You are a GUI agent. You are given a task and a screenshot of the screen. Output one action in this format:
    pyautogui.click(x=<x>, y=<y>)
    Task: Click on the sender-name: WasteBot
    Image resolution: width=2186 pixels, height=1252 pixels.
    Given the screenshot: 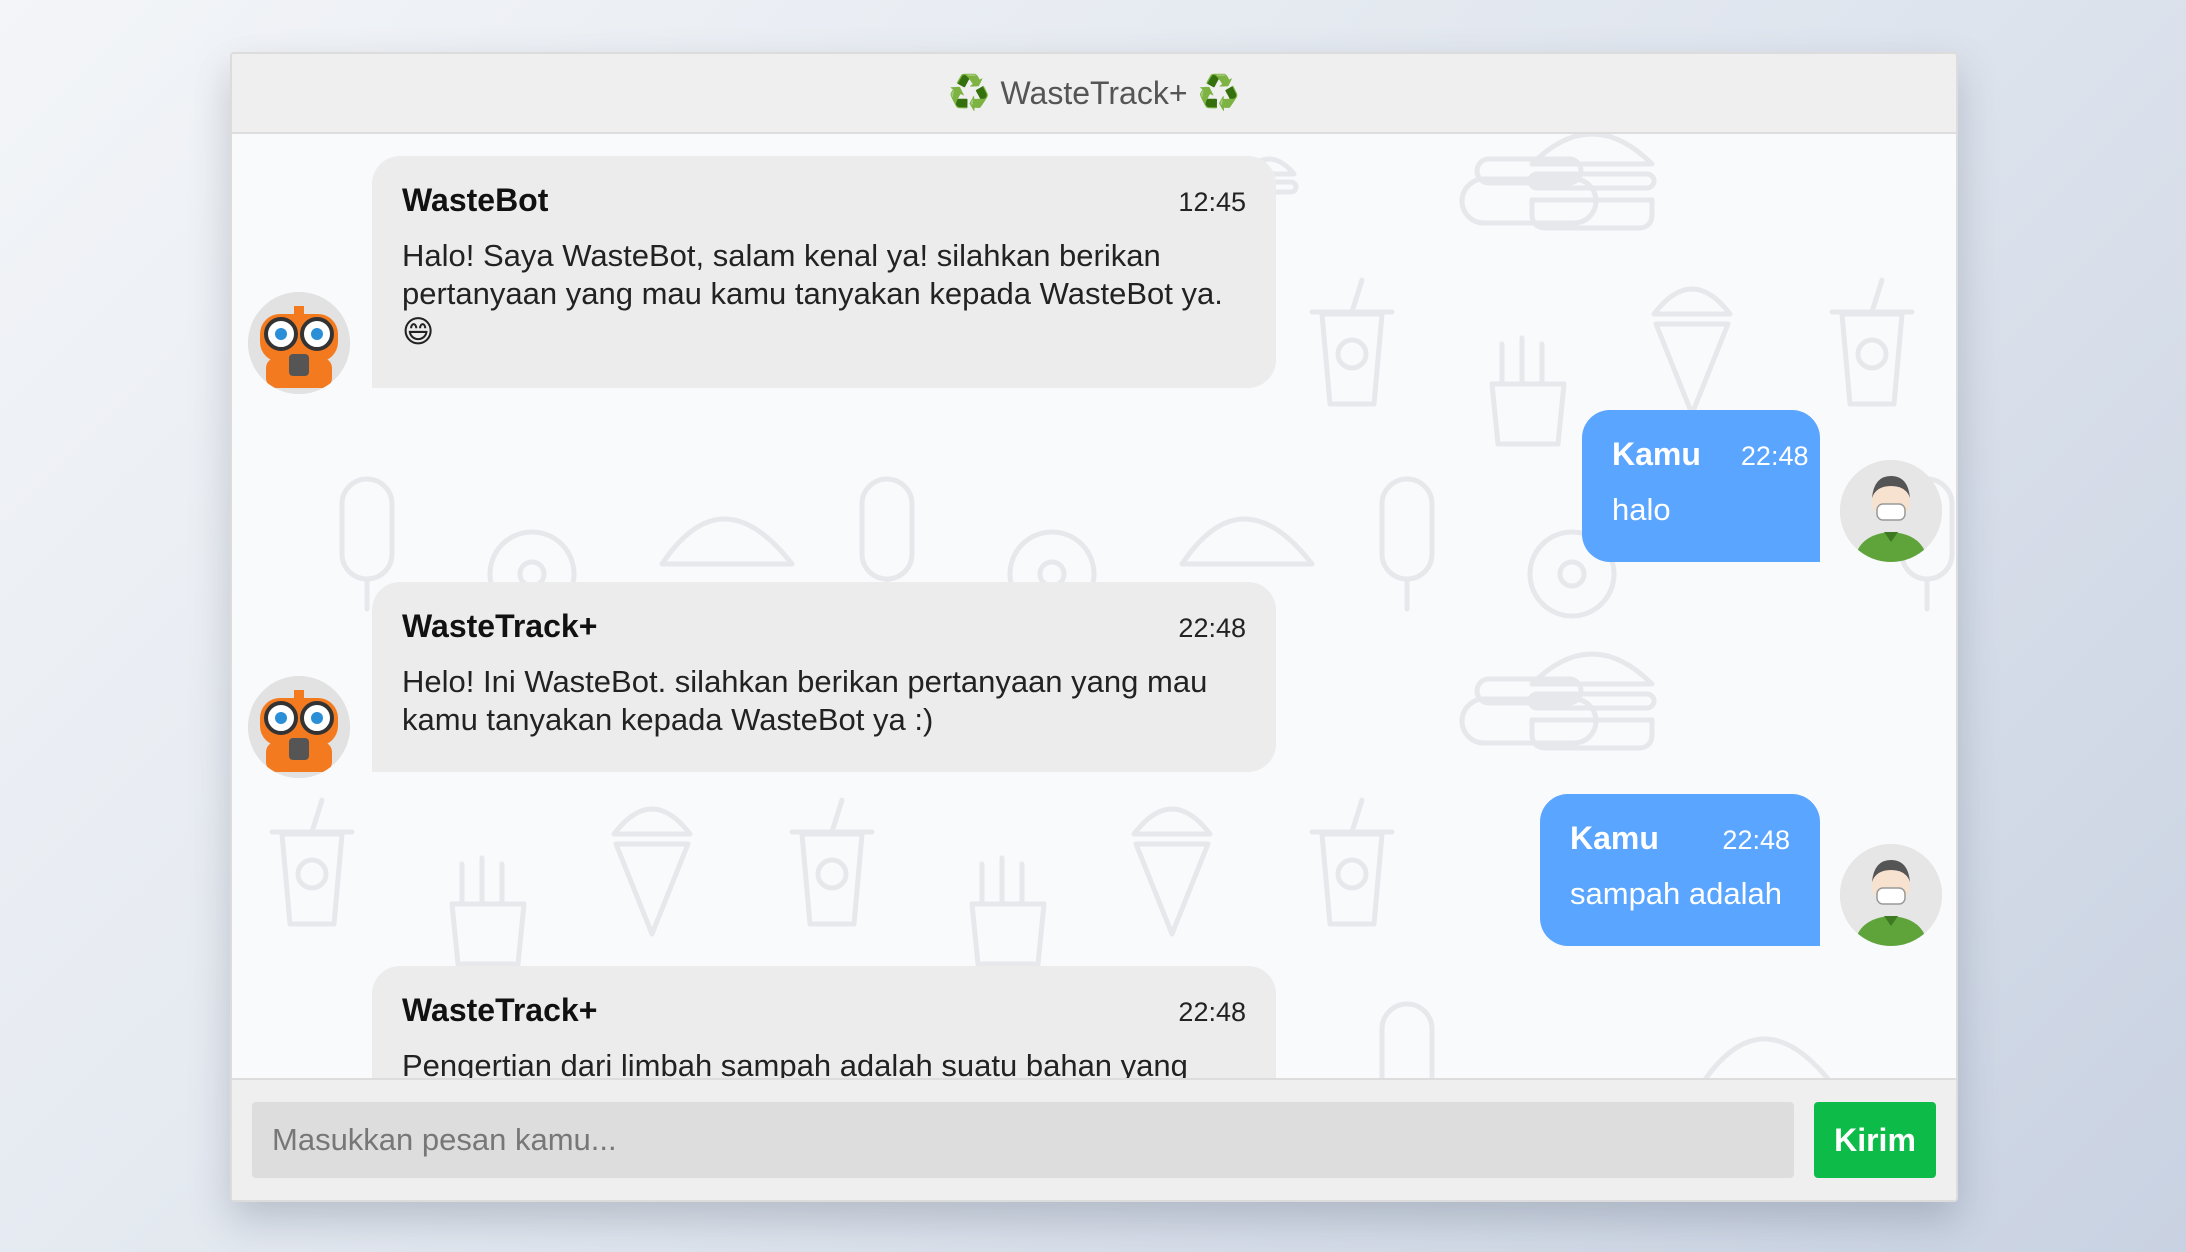 What is the action you would take?
    pyautogui.click(x=475, y=200)
    